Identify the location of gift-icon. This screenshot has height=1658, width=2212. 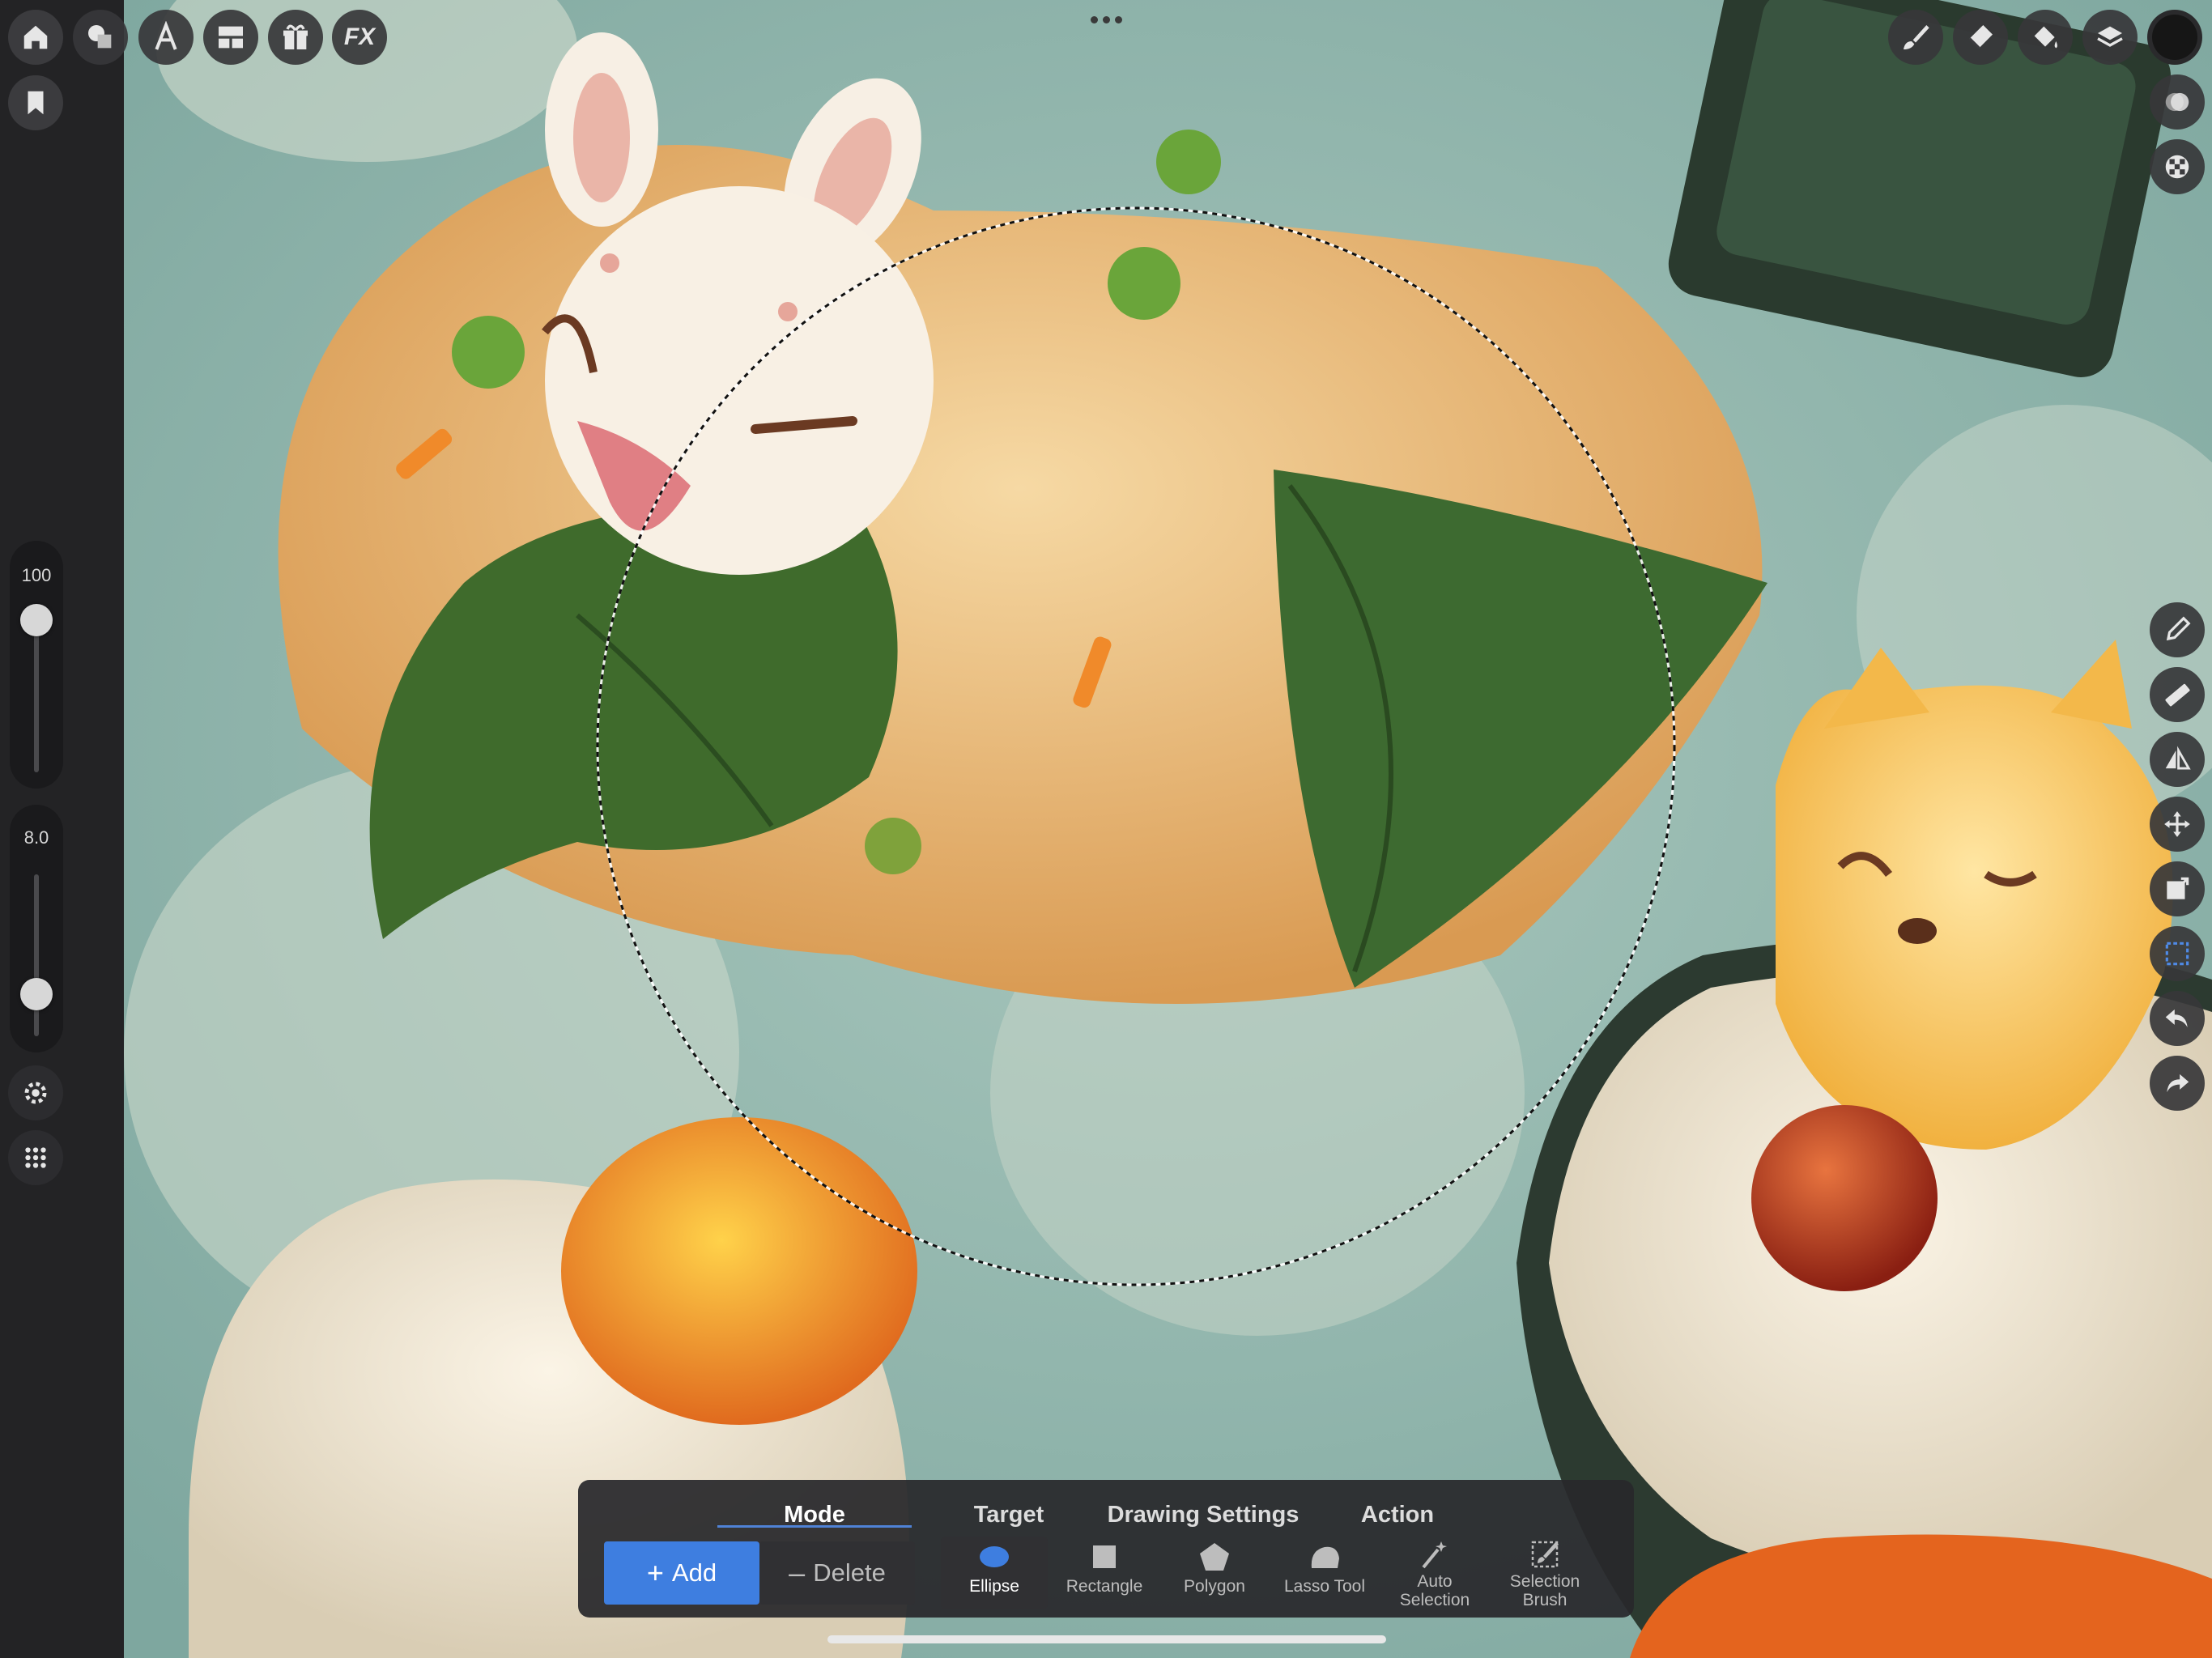
(295, 36).